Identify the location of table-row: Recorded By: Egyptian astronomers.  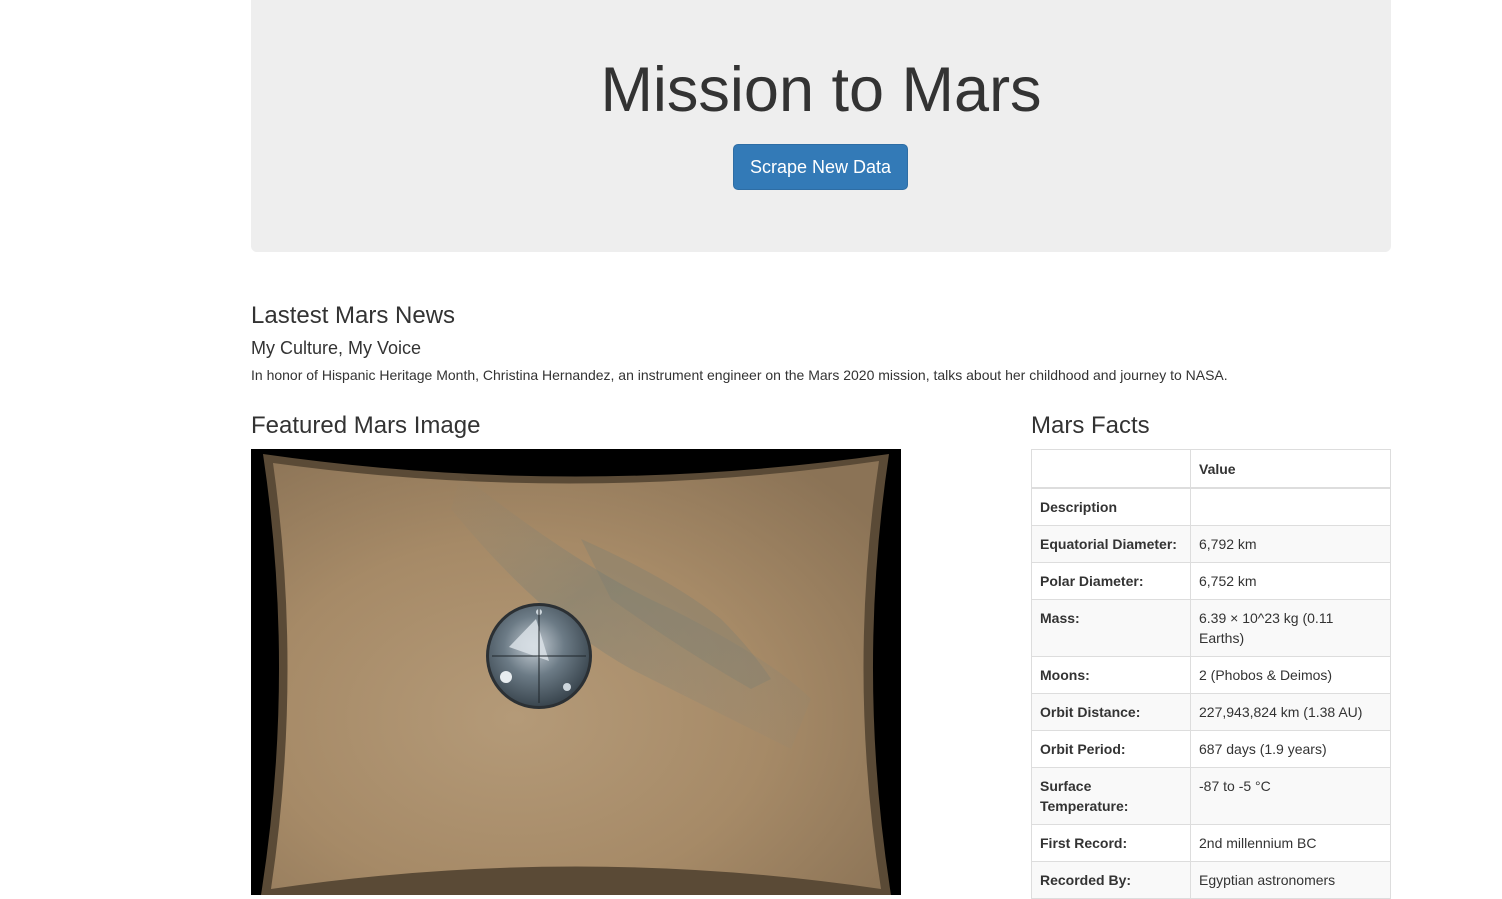
(1211, 880).